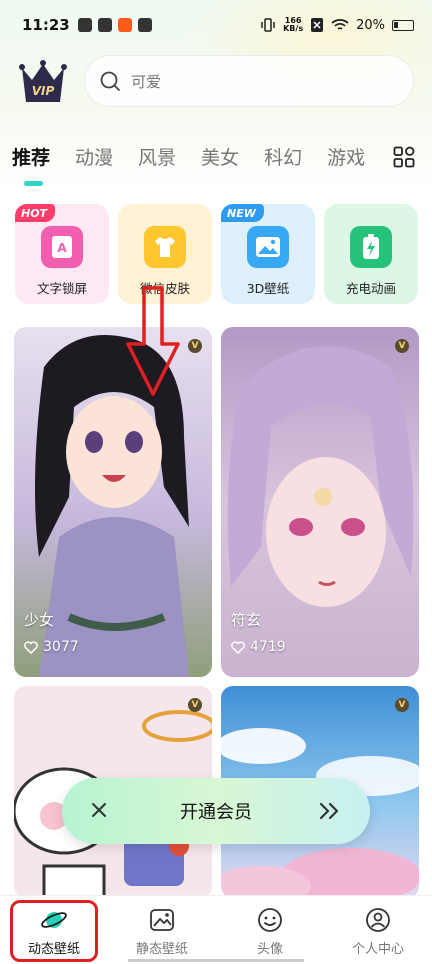 Image resolution: width=432 pixels, height=964 pixels. I want to click on tab-anime: 动漫, so click(94, 156).